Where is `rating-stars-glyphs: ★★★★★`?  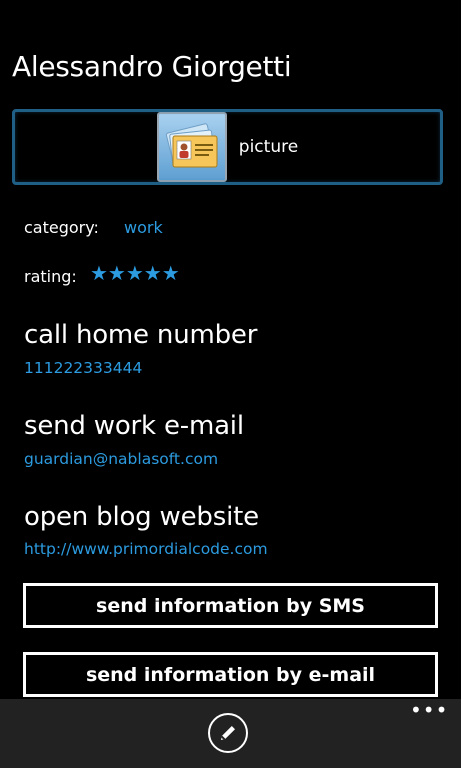
rating-stars-glyphs: ★★★★★ is located at coordinates (135, 273).